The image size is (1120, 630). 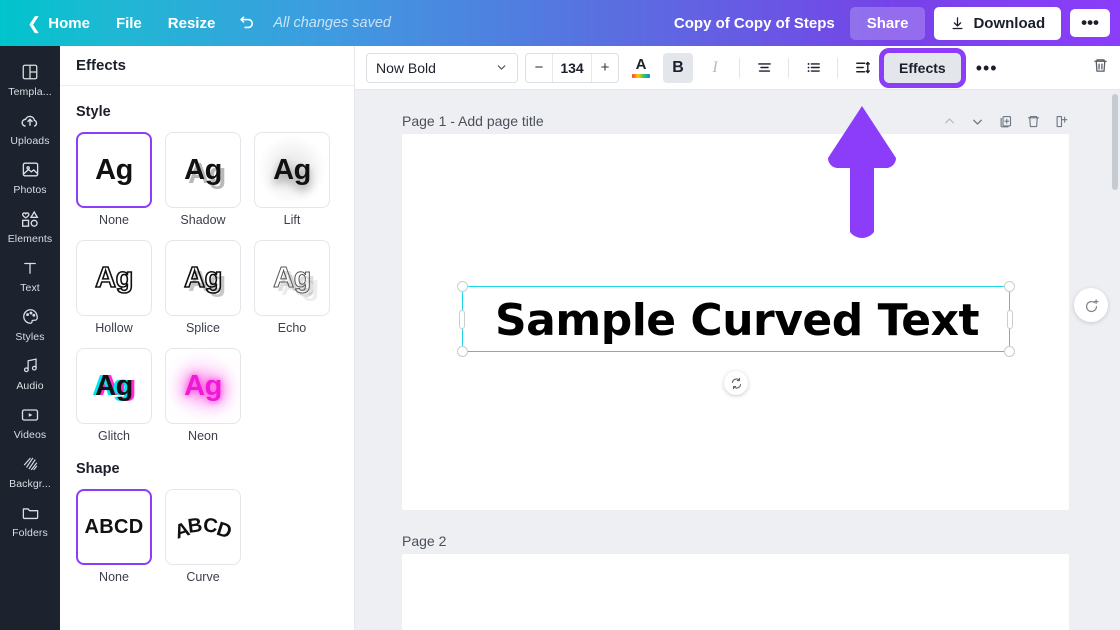 I want to click on sidebar-item-videos: Videos, so click(x=30, y=421).